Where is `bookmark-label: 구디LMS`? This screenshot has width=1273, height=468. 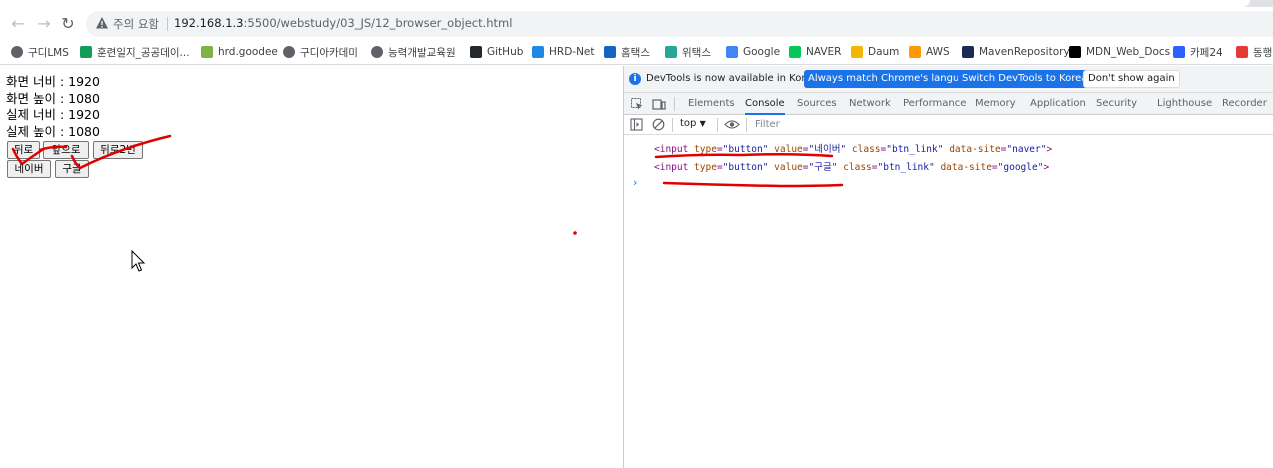
bookmark-label: 구디LMS is located at coordinates (48, 52).